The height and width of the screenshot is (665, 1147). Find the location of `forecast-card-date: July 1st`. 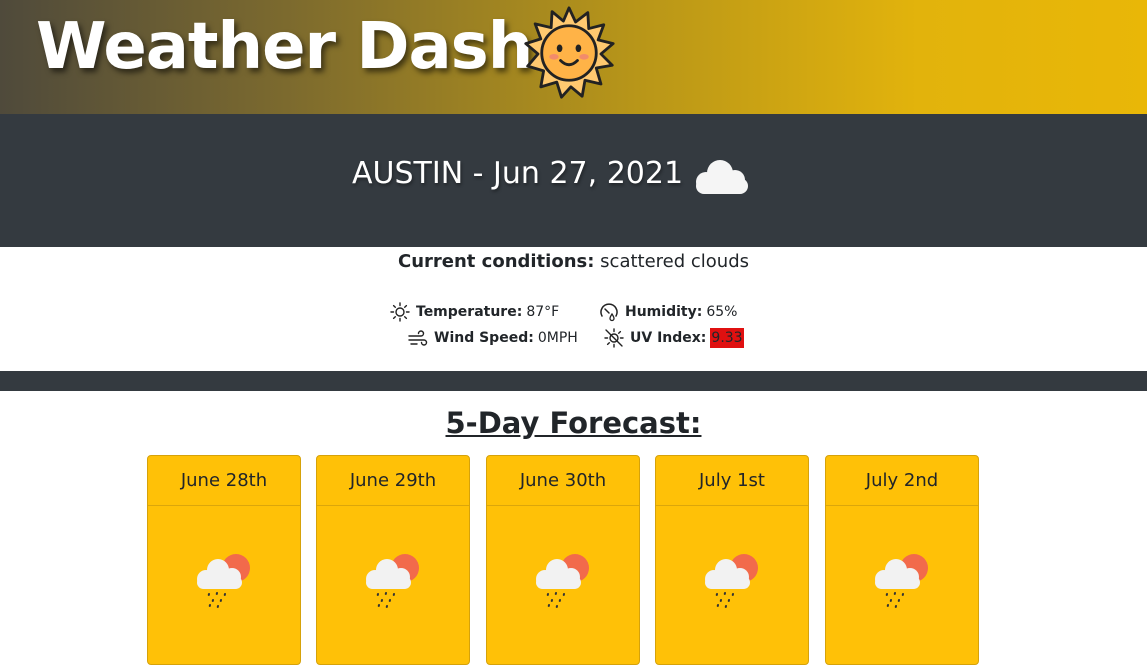

forecast-card-date: July 1st is located at coordinates (732, 481).